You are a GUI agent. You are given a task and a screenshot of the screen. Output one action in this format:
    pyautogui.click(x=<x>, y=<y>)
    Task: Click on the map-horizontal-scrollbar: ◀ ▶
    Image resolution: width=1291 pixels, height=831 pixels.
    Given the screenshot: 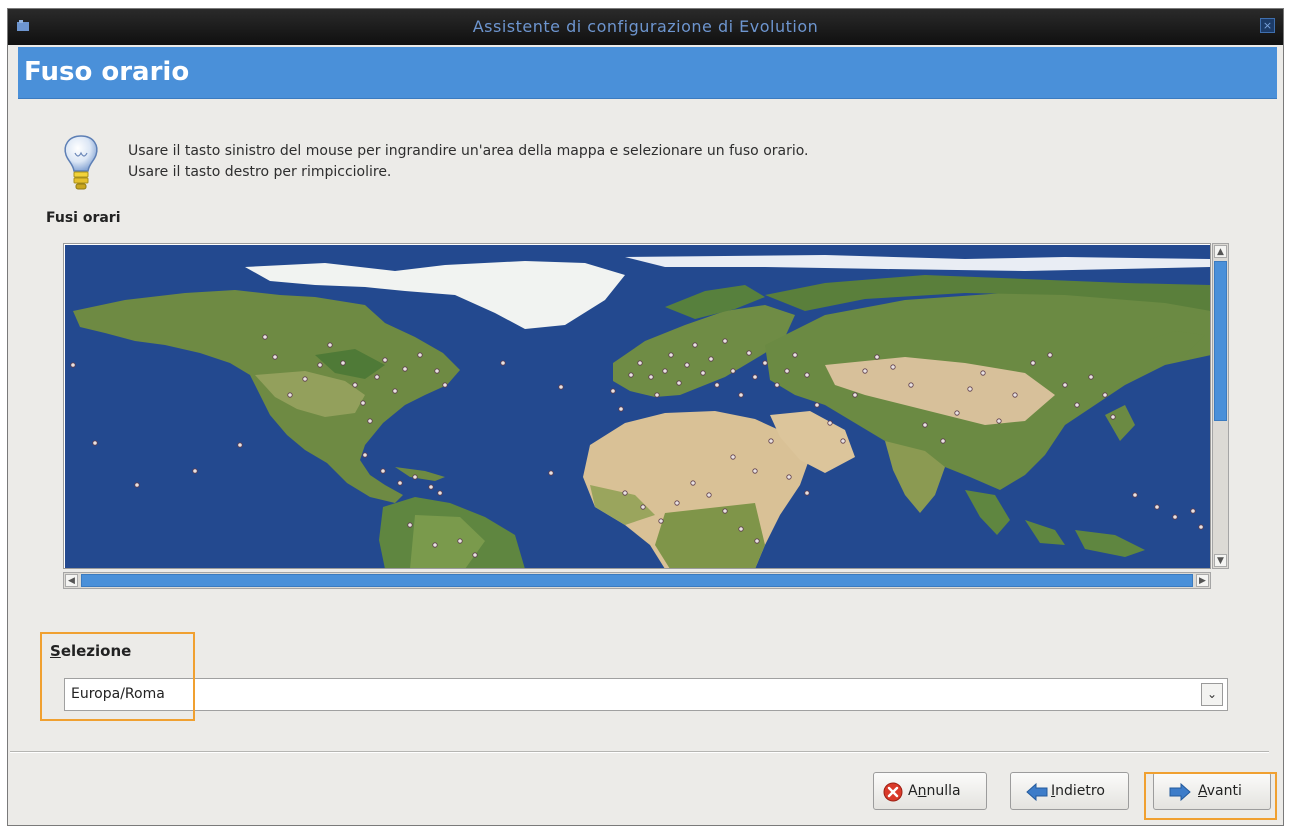 What is the action you would take?
    pyautogui.click(x=637, y=580)
    